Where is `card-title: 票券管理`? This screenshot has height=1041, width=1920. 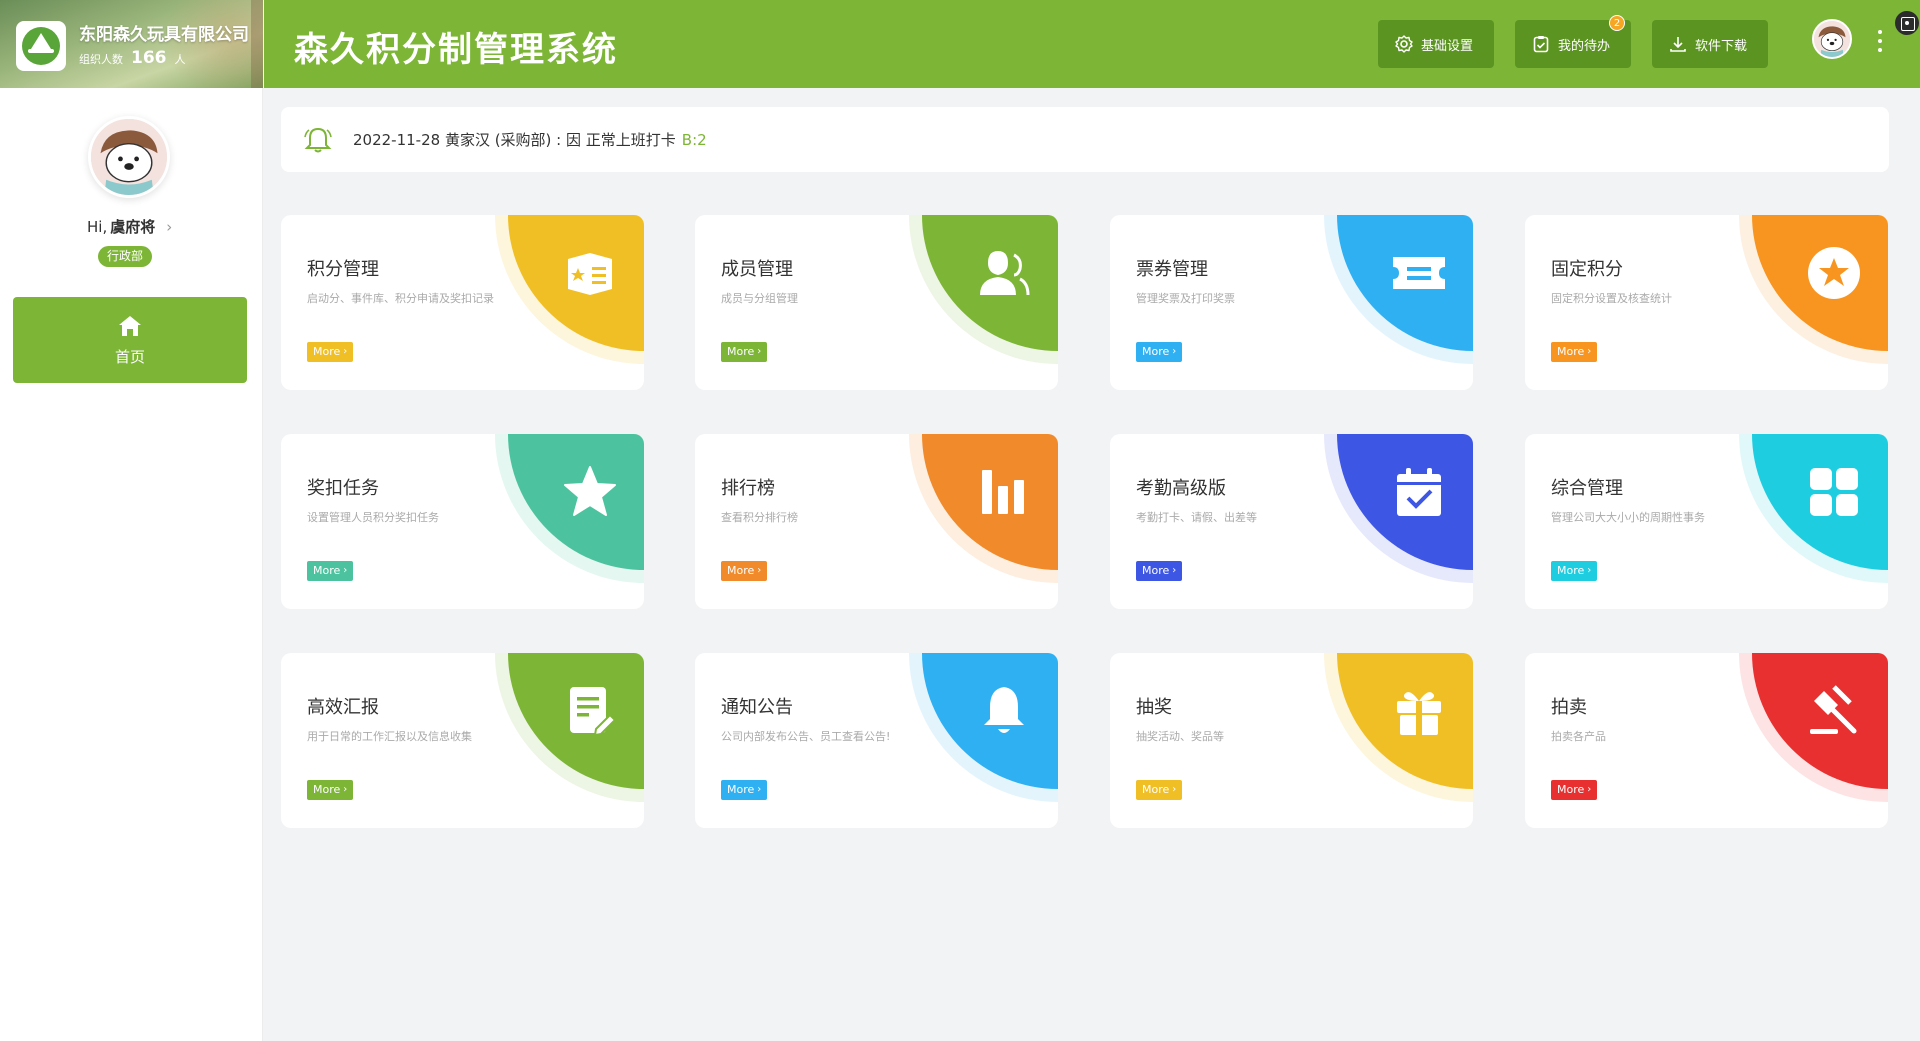
card-title: 票券管理 is located at coordinates (1172, 269).